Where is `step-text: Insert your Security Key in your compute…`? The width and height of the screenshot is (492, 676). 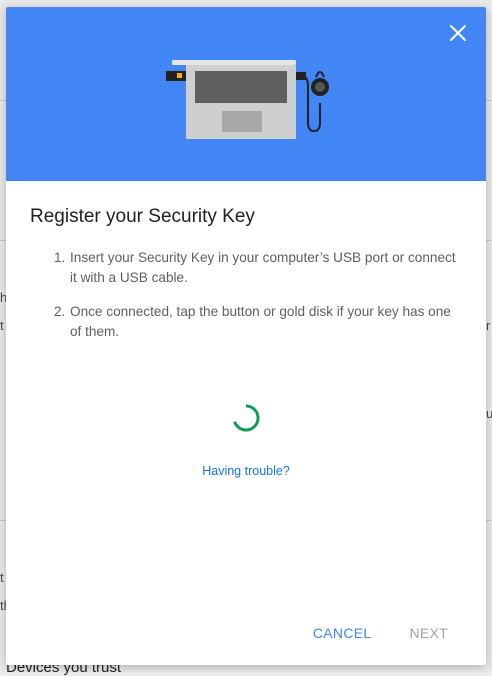
step-text: Insert your Security Key in your compute… is located at coordinates (263, 267).